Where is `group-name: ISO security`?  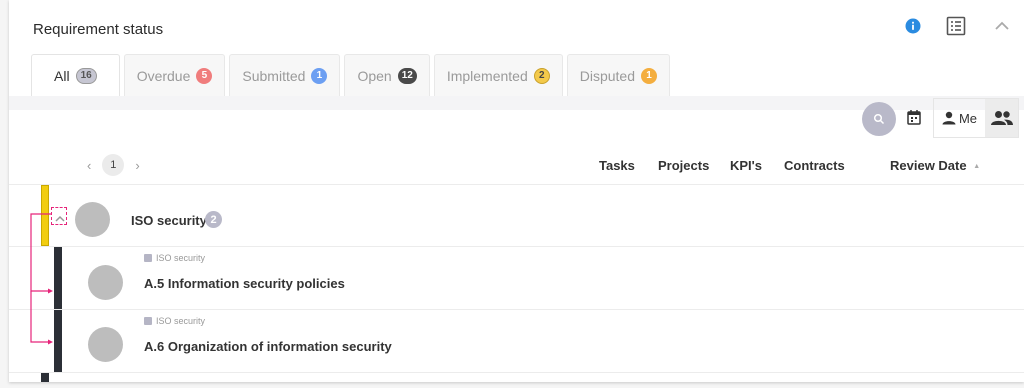
group-name: ISO security is located at coordinates (169, 220).